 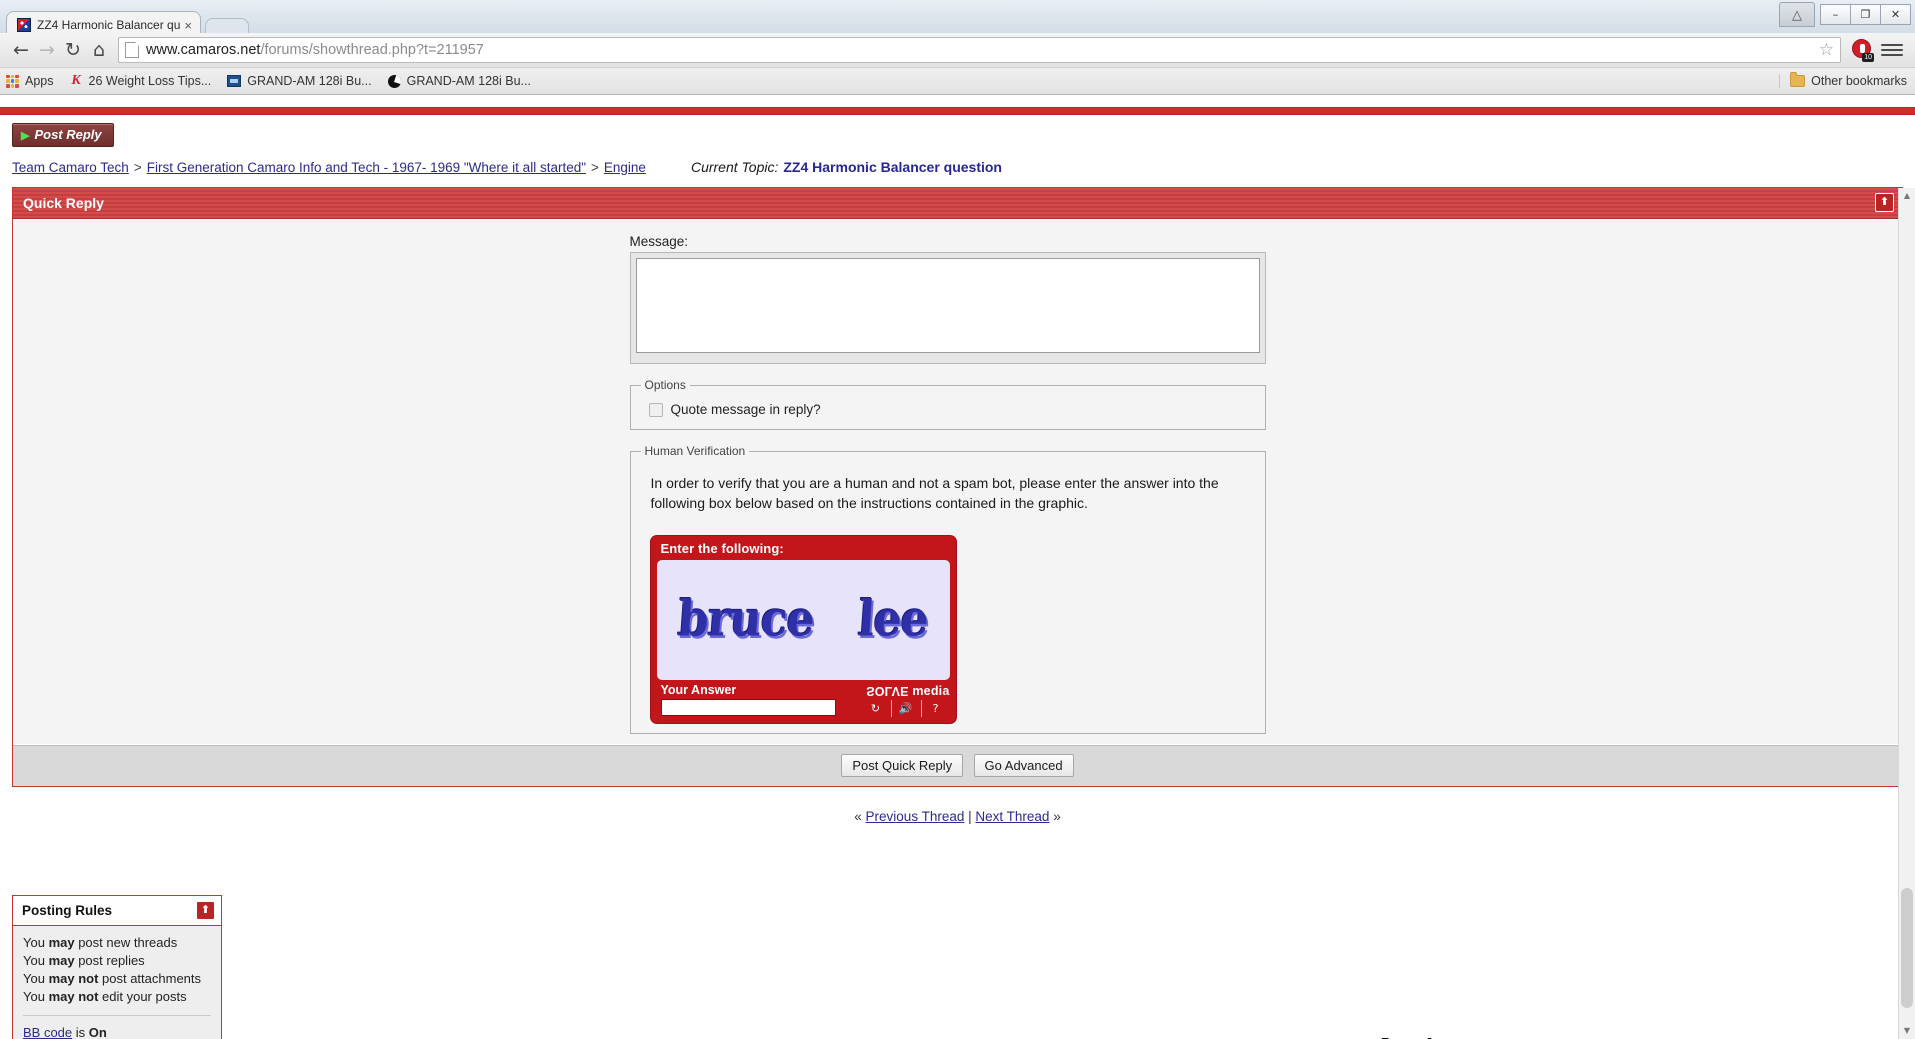 I want to click on maximize-button: ❐, so click(x=1865, y=14).